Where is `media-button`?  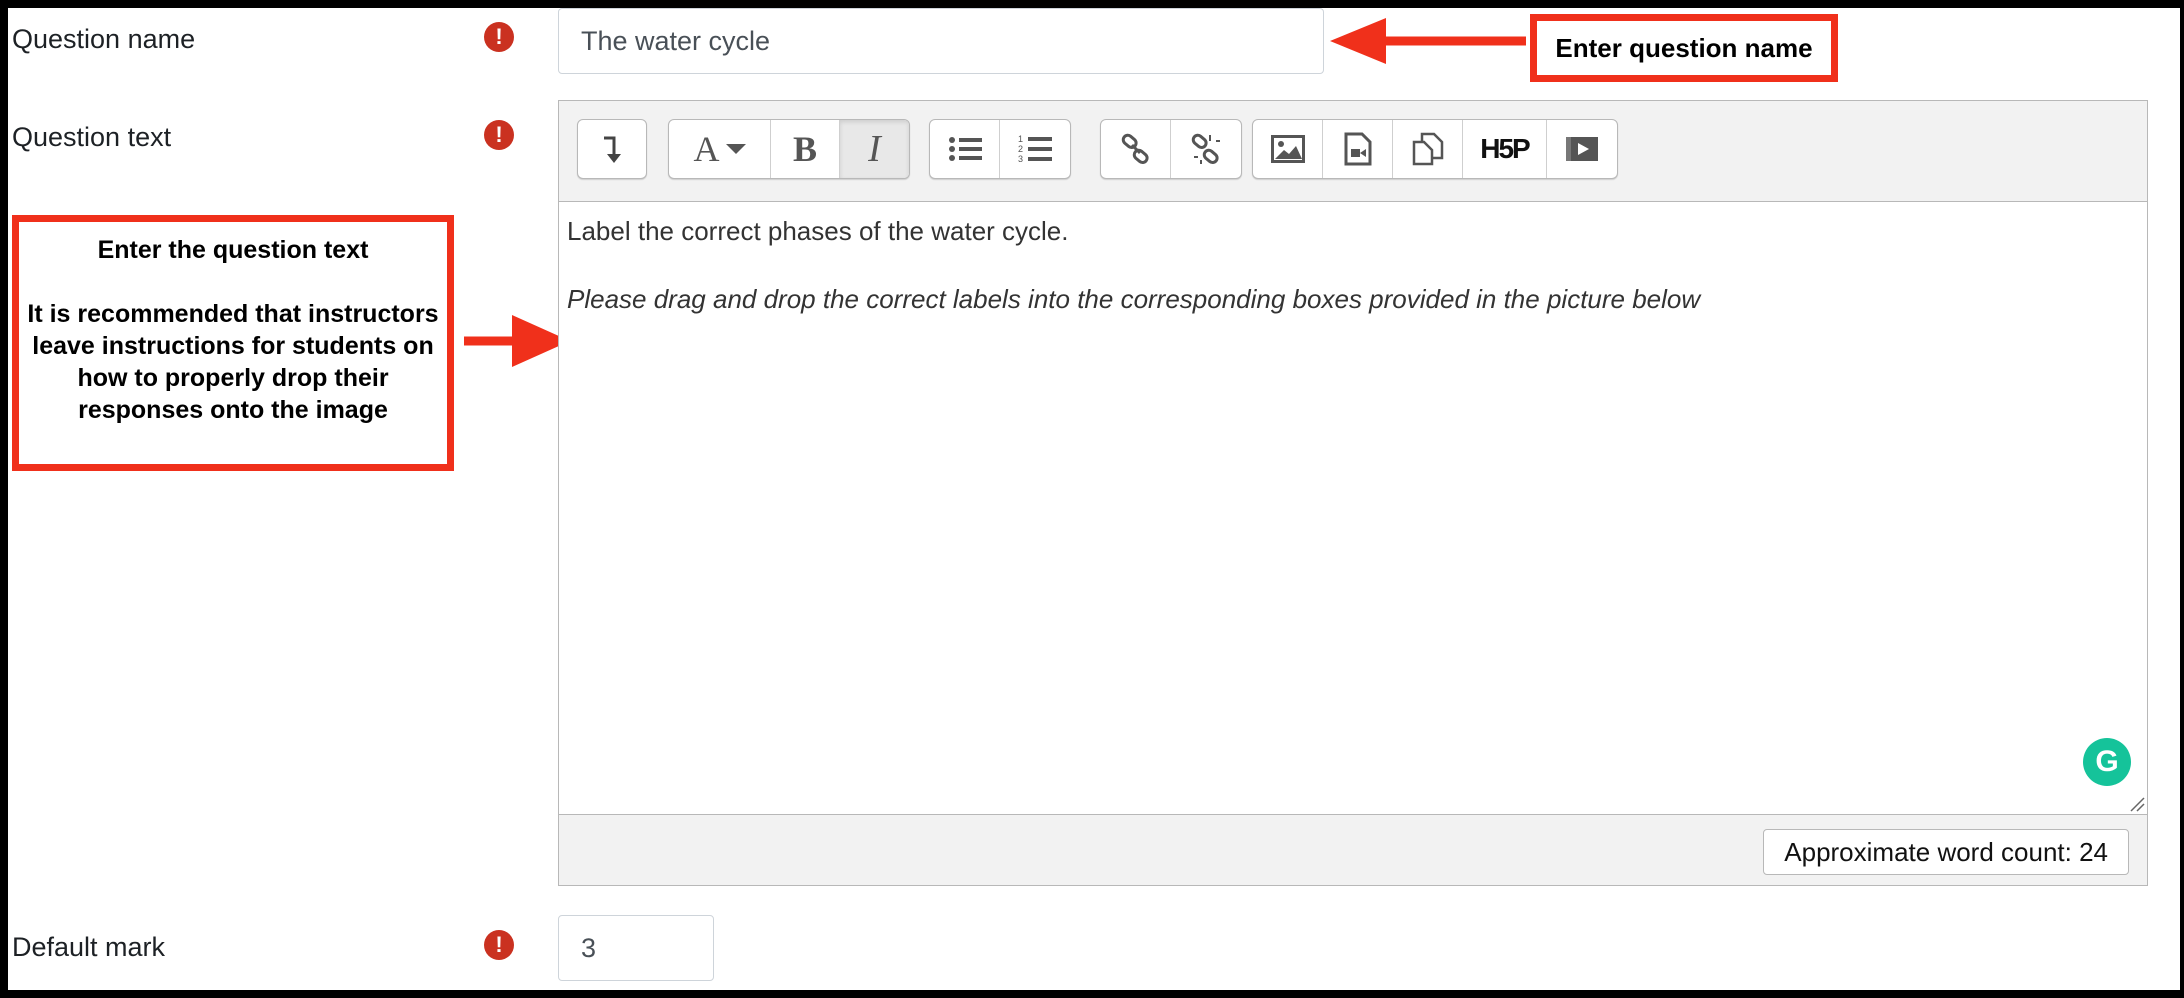 media-button is located at coordinates (1358, 149).